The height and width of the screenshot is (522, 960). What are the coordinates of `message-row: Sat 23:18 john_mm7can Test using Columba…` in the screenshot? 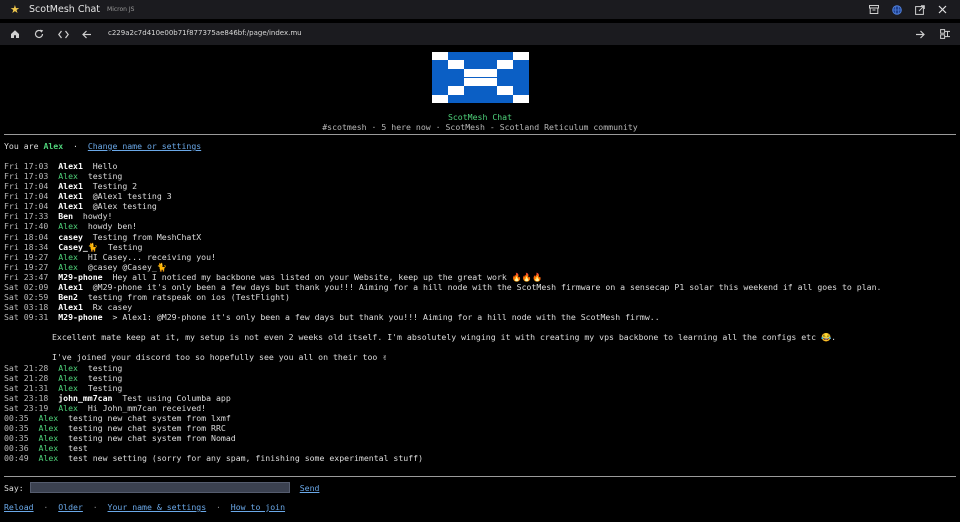 It's located at (442, 398).